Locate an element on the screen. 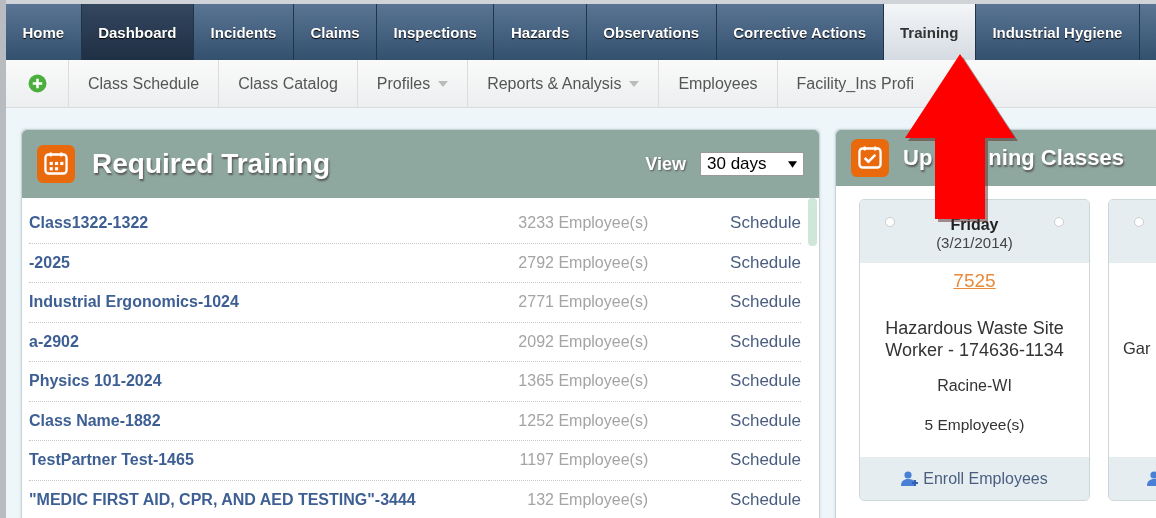 This screenshot has height=518, width=1156. nav-tab: Dashboard is located at coordinates (138, 32).